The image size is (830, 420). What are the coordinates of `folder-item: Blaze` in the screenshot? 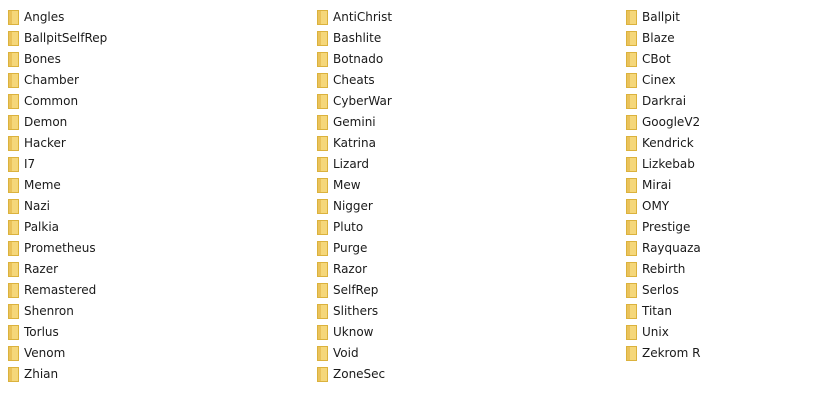 It's located at (663, 38).